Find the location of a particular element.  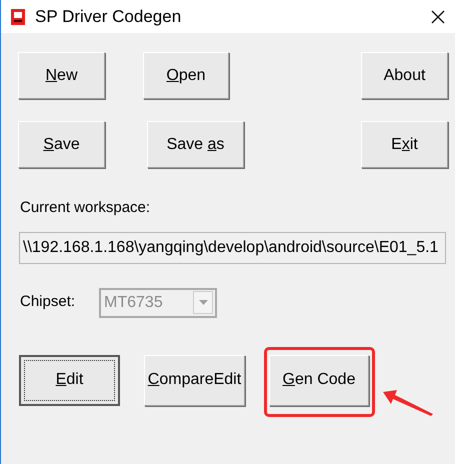

action-button: CompareEdit is located at coordinates (194, 380).